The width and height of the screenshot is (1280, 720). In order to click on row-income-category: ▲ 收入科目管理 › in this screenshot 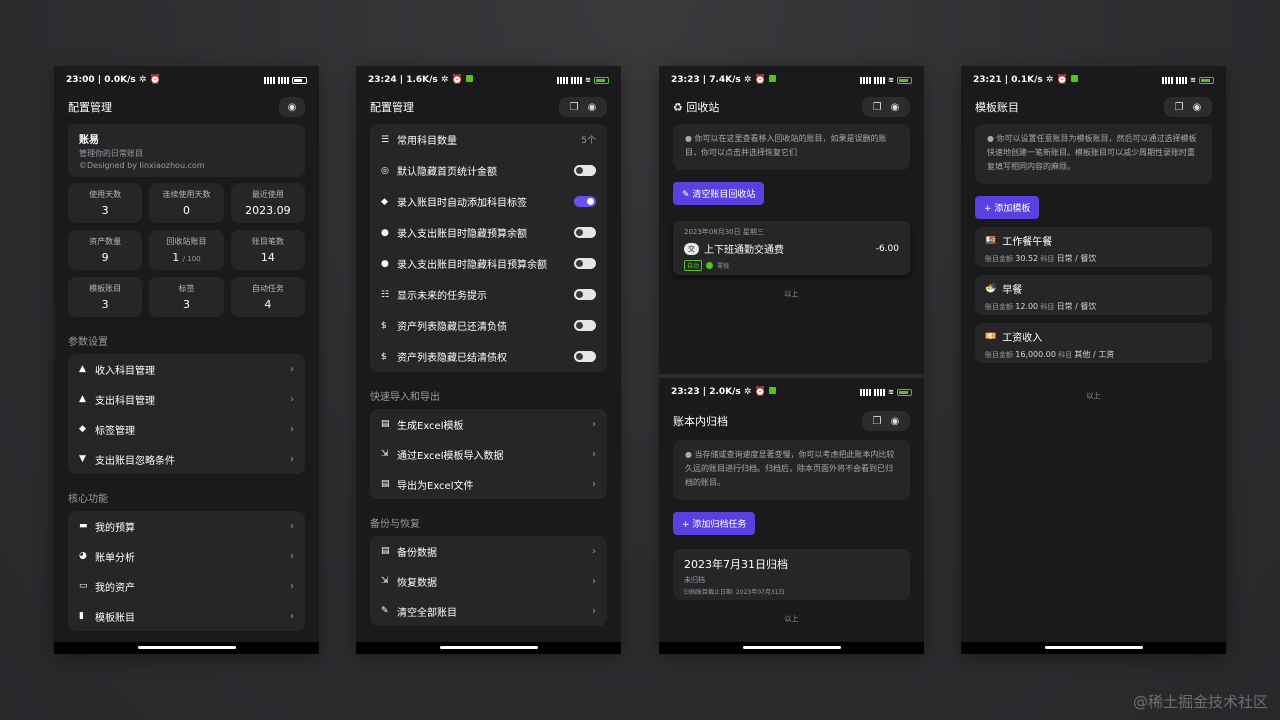, I will do `click(186, 369)`.